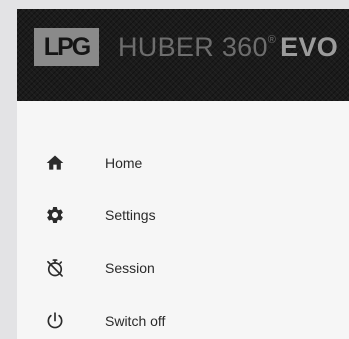 This screenshot has width=349, height=339. I want to click on power-icon, so click(55, 320).